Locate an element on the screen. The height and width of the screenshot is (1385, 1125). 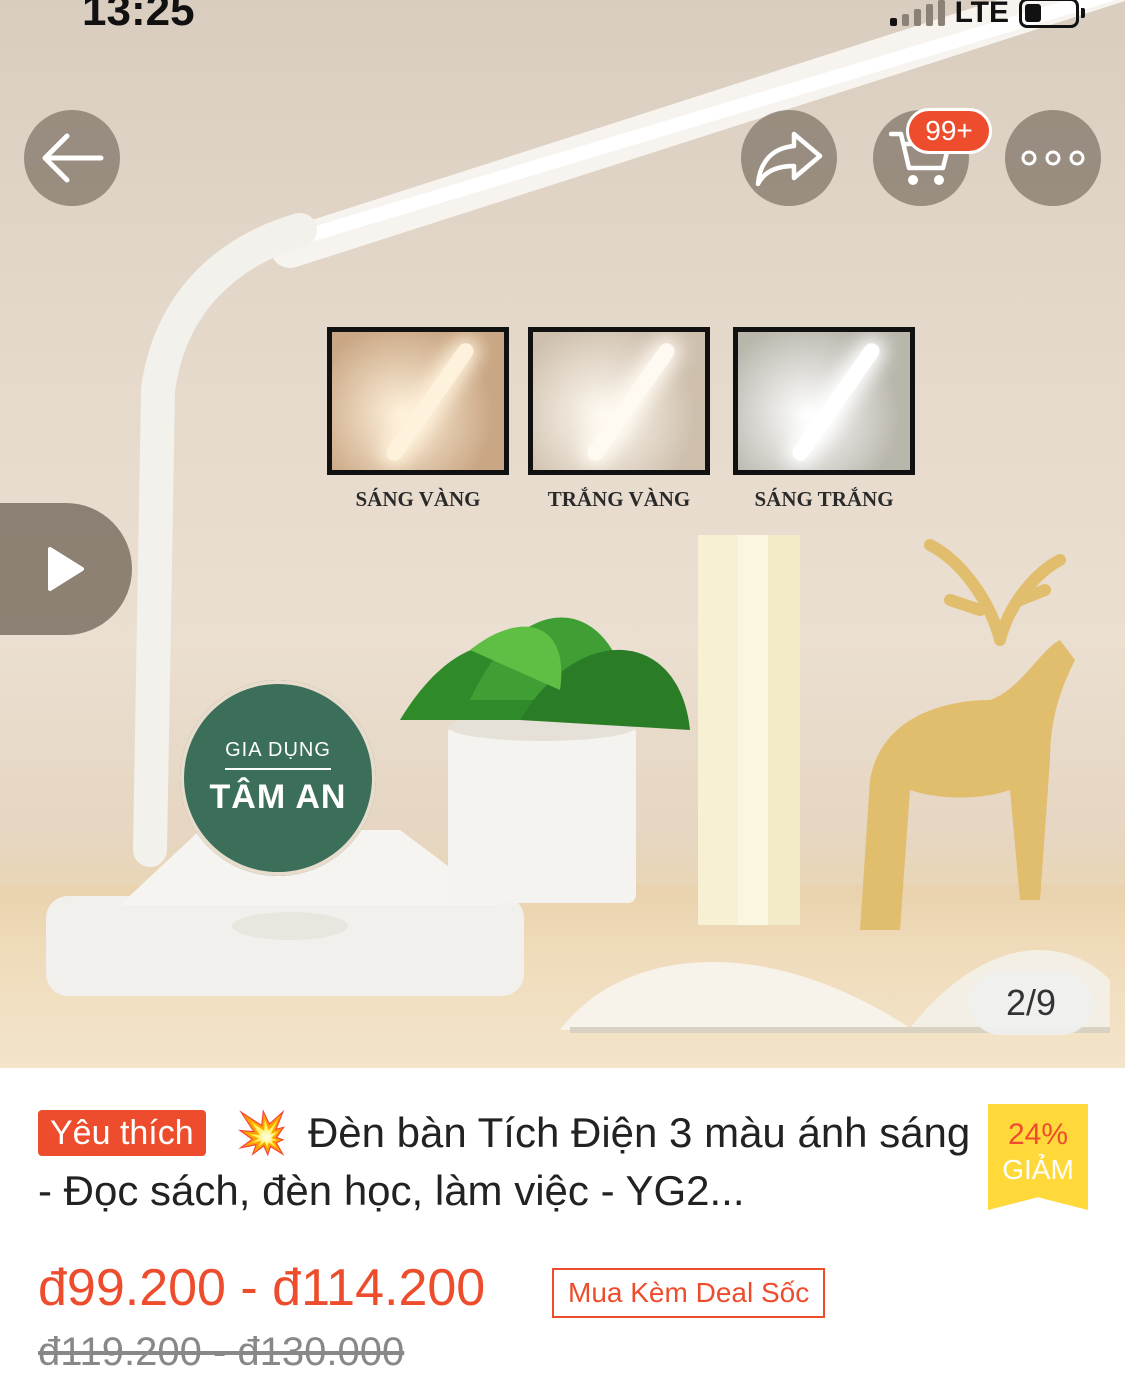
back-button is located at coordinates (72, 158).